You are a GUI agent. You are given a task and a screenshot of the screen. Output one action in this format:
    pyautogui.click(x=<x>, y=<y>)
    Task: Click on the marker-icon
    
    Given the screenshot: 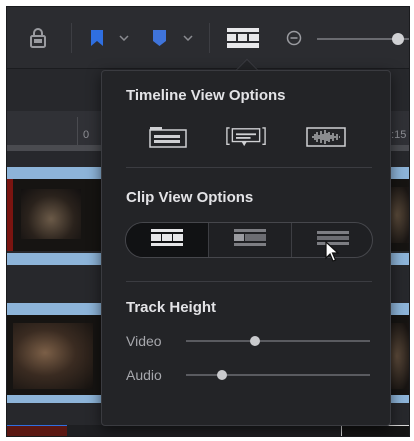 What is the action you would take?
    pyautogui.click(x=159, y=38)
    